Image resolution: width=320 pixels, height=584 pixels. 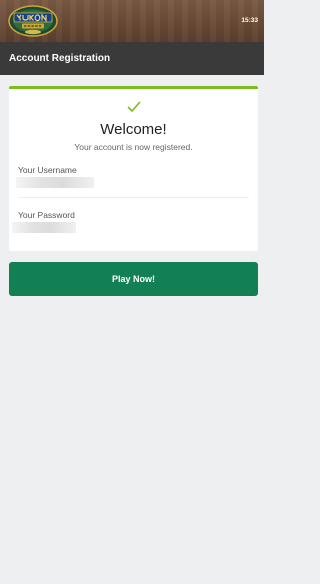 I want to click on page-title: Account Registration, so click(x=60, y=58).